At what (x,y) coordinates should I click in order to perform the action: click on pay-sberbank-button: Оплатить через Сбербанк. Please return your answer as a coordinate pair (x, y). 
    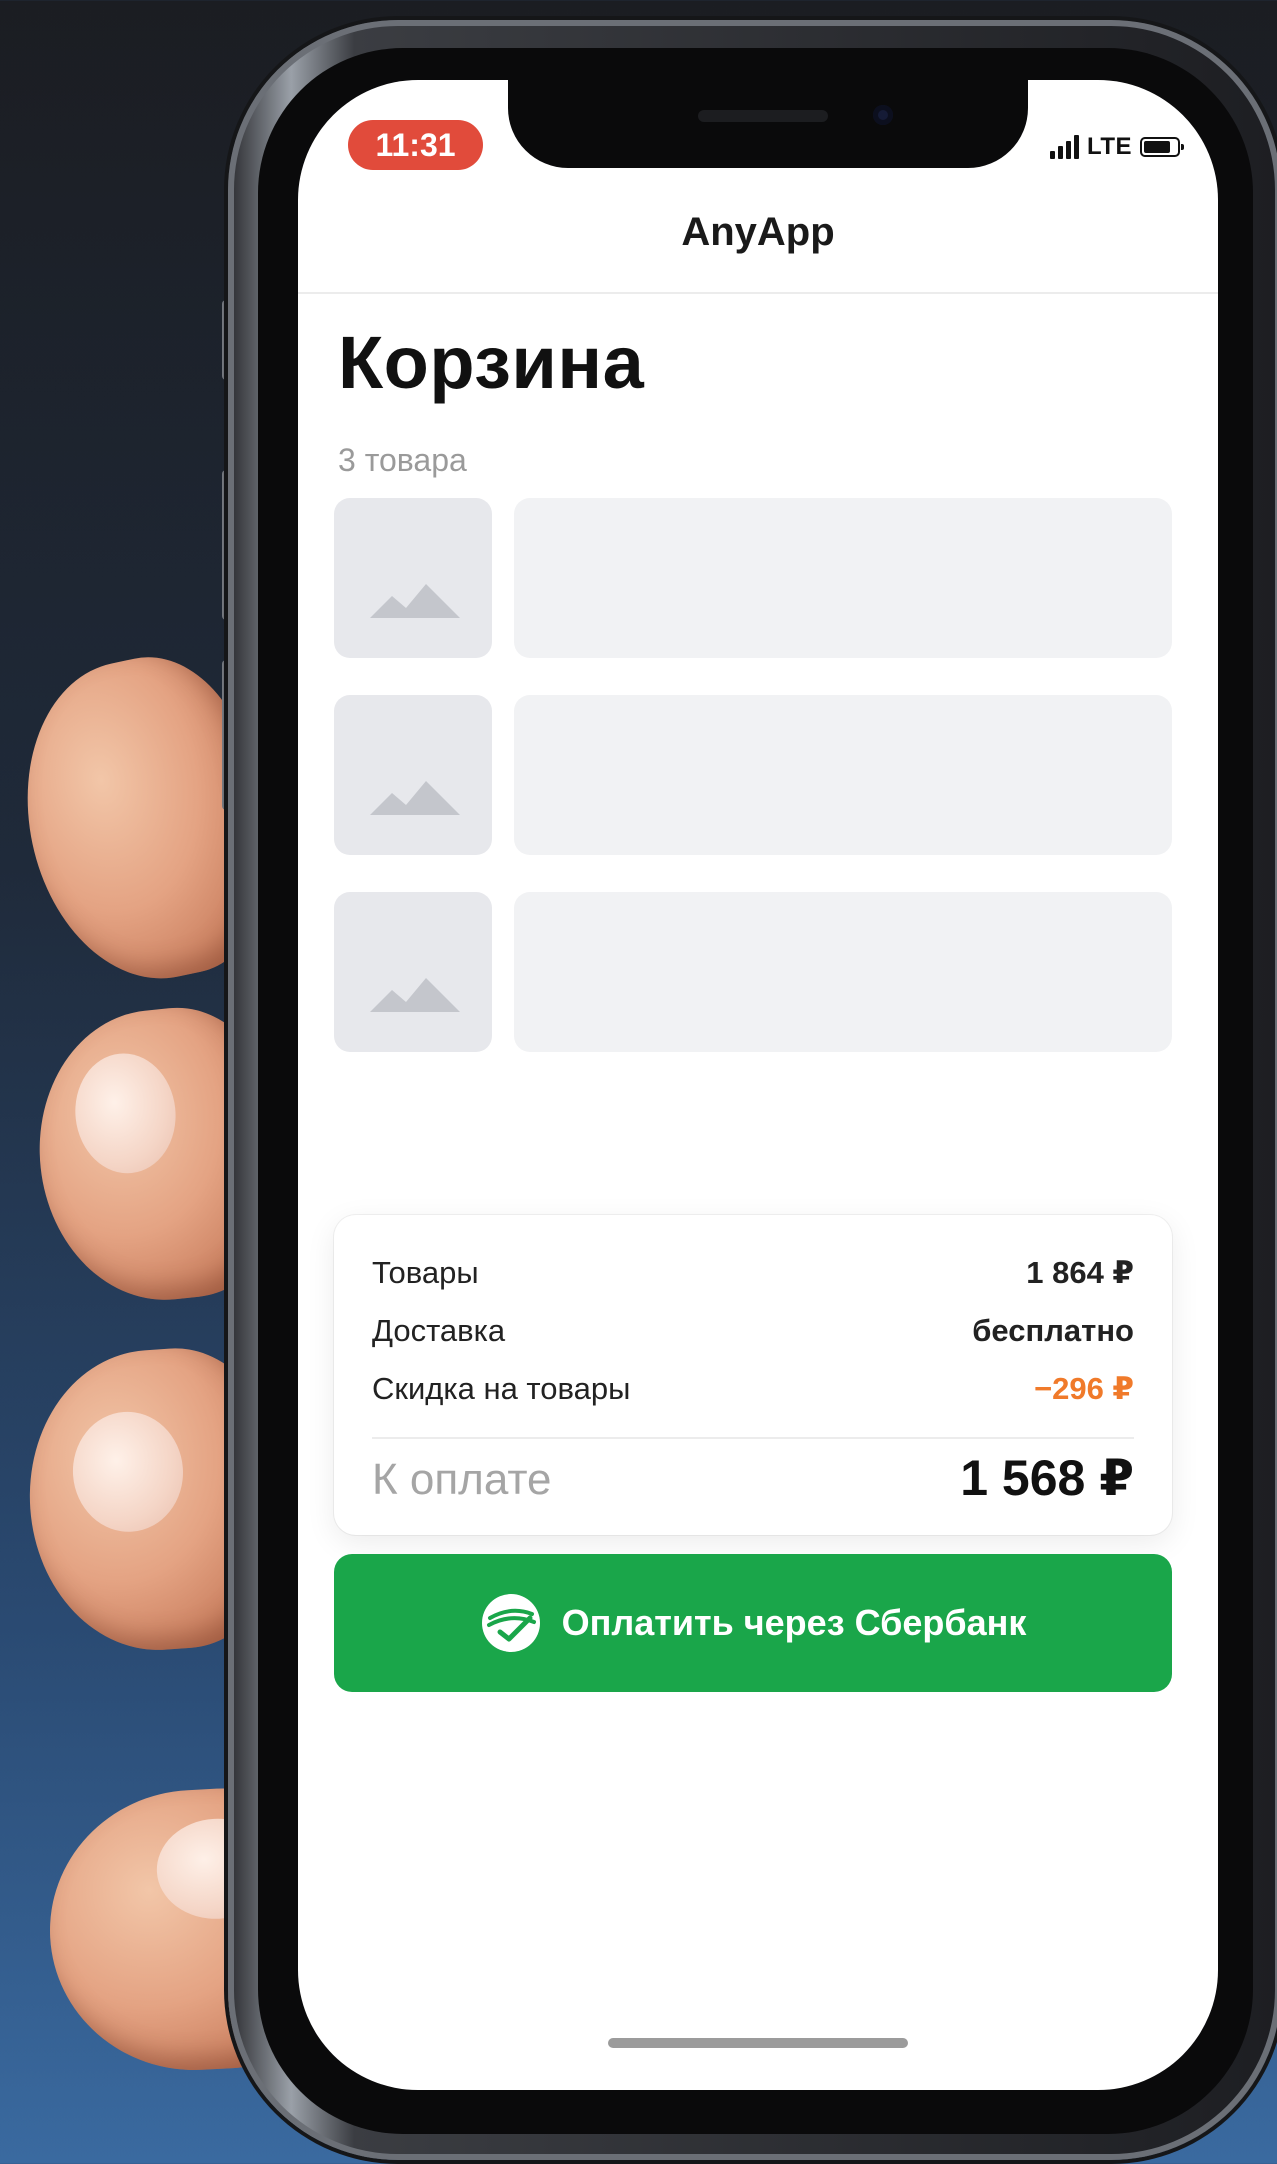
    Looking at the image, I should click on (753, 1623).